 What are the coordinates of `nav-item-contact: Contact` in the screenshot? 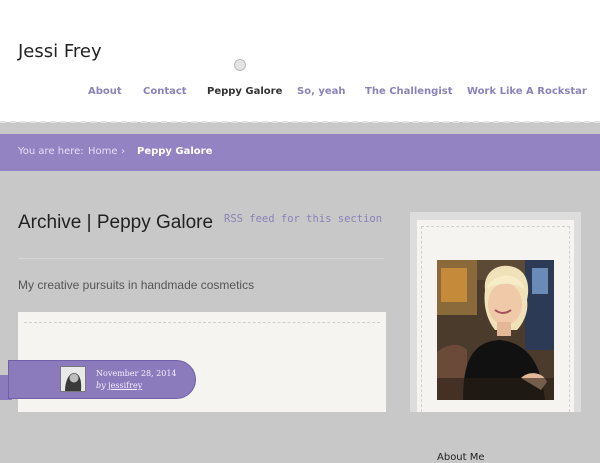 It's located at (165, 91).